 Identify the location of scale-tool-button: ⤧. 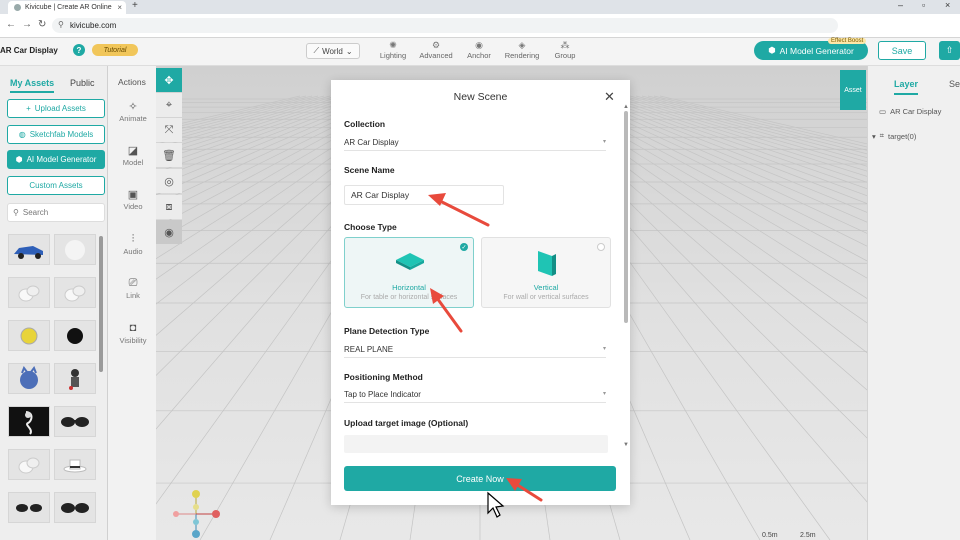
(169, 130).